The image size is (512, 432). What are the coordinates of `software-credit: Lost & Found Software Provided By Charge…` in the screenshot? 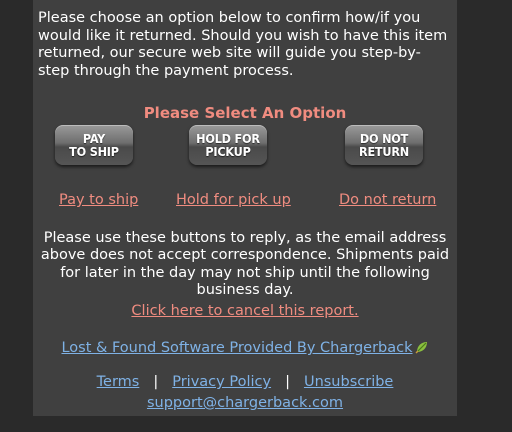 It's located at (245, 349).